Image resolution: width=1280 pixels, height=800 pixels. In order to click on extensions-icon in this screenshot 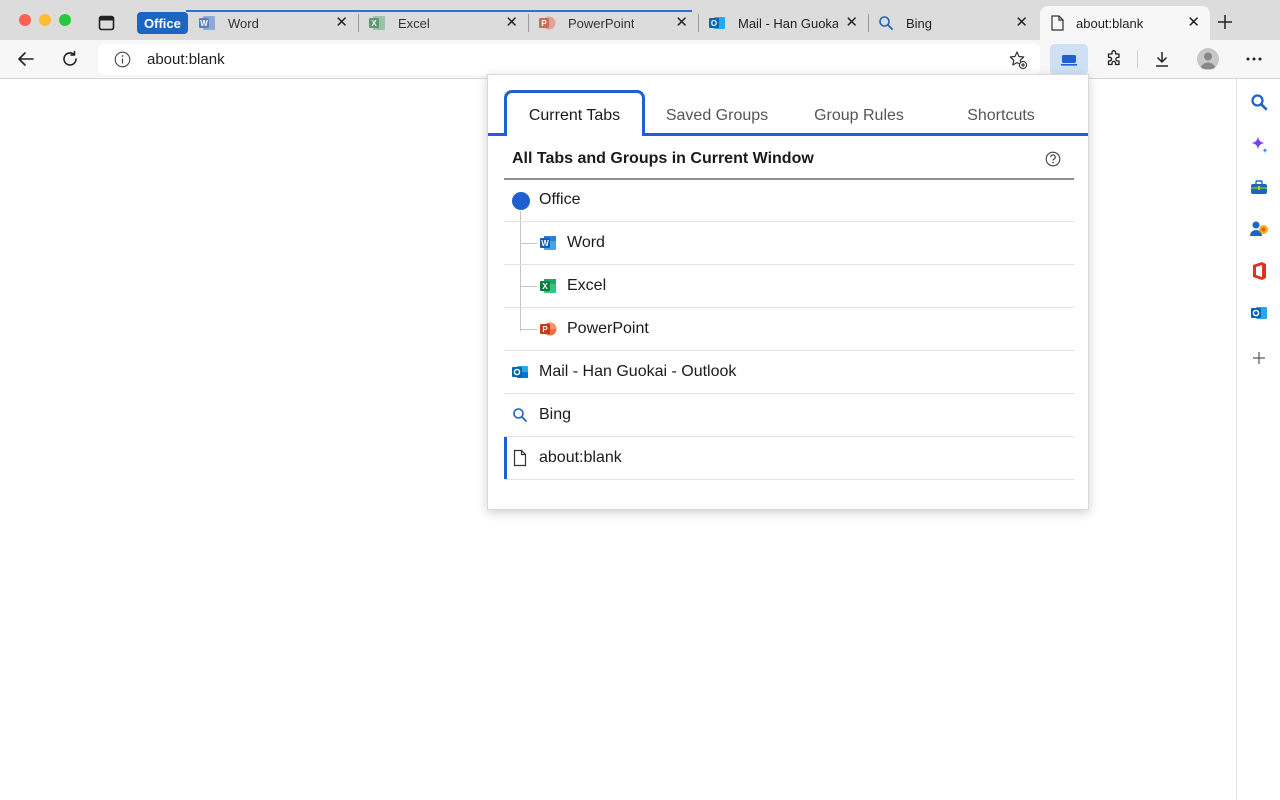, I will do `click(1114, 59)`.